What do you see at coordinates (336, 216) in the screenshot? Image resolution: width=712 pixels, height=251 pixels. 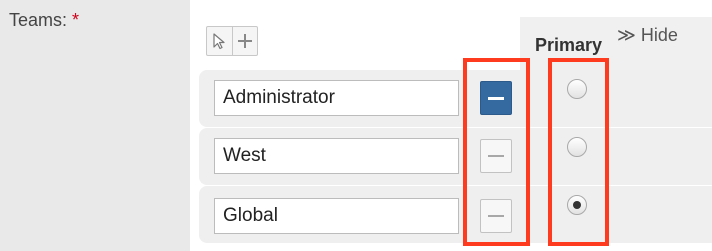 I see `team-name-input: Global` at bounding box center [336, 216].